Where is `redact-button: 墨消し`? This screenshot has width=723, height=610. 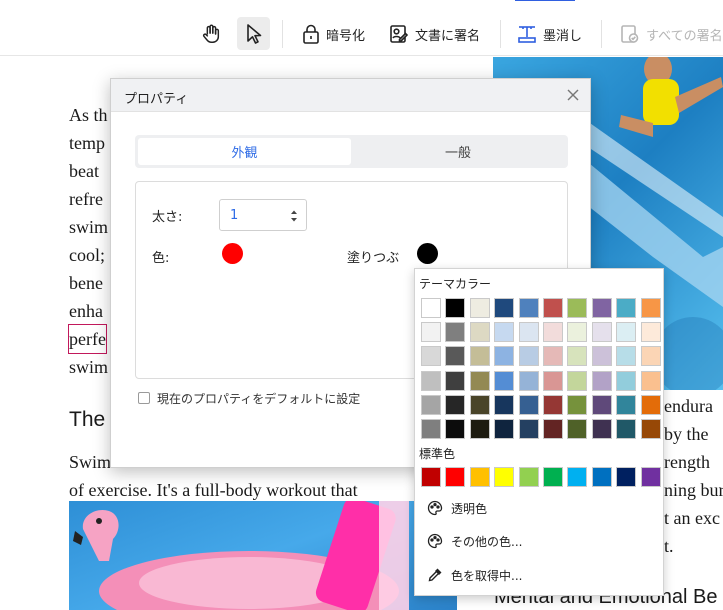
redact-button: 墨消し is located at coordinates (549, 34).